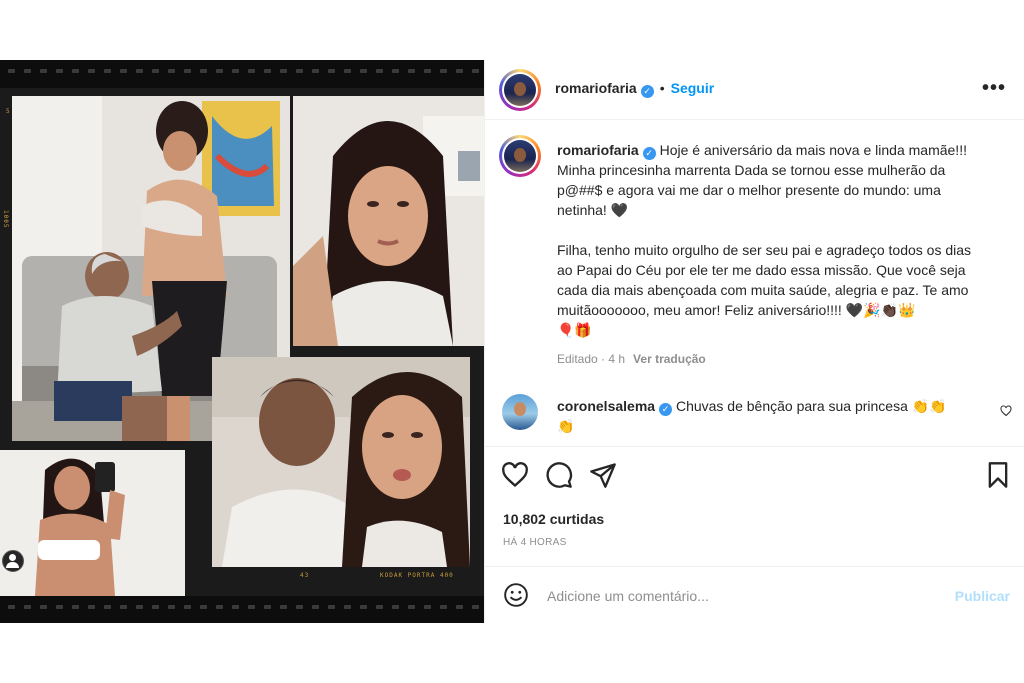 This screenshot has height=683, width=1024. Describe the element at coordinates (1006, 411) in the screenshot. I see `comment-like-heart-icon` at that location.